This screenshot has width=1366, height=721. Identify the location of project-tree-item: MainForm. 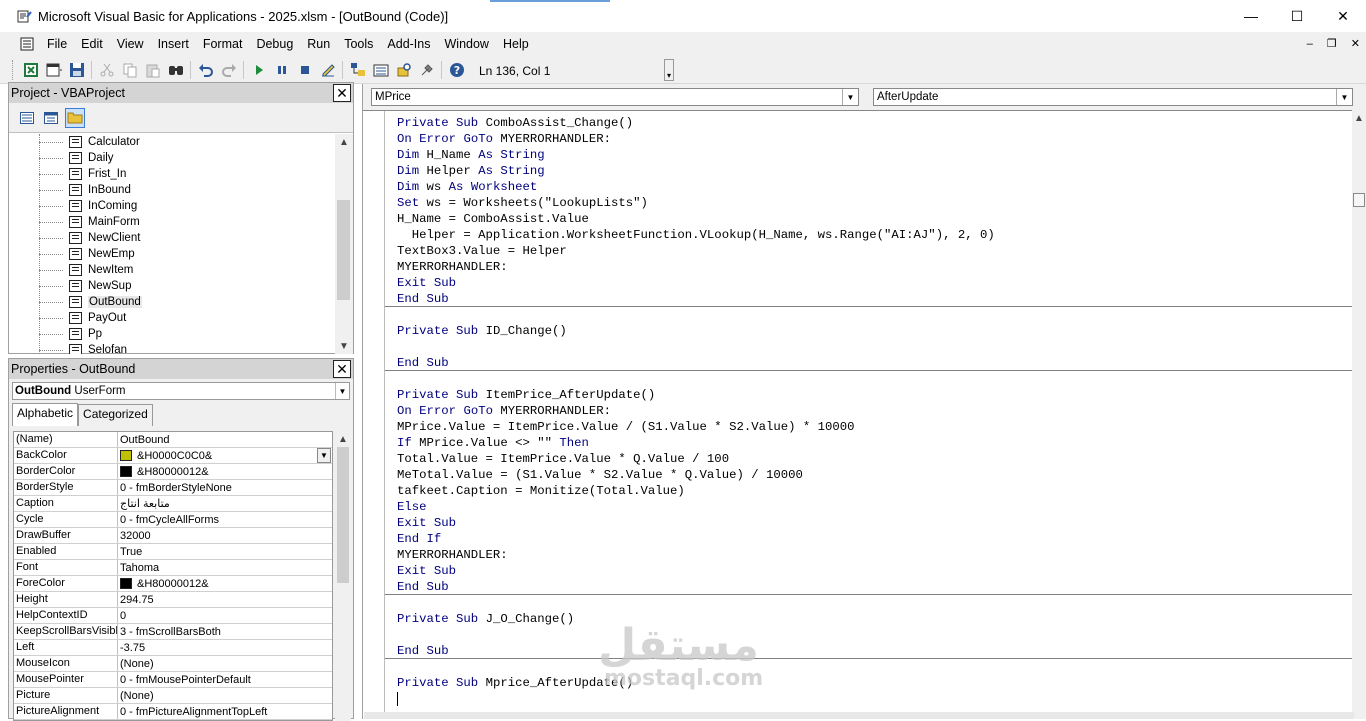
(173, 222).